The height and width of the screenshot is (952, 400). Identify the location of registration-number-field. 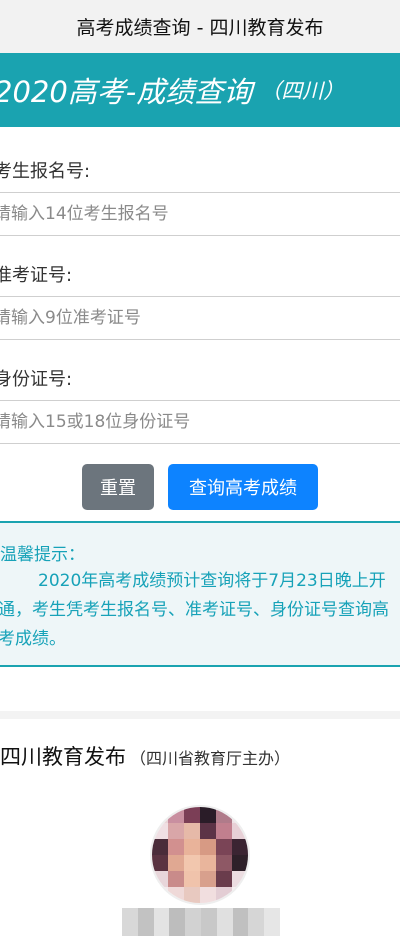
(200, 214).